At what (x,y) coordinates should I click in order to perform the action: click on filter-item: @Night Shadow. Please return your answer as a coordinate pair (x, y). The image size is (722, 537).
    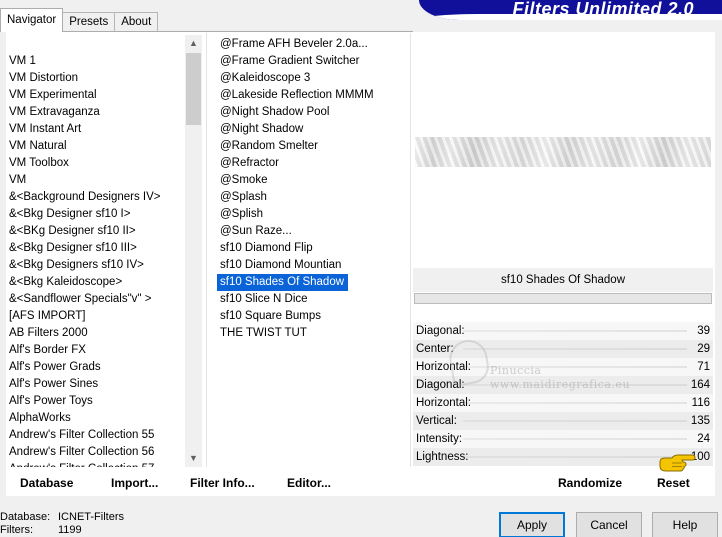
    Looking at the image, I should click on (312, 129).